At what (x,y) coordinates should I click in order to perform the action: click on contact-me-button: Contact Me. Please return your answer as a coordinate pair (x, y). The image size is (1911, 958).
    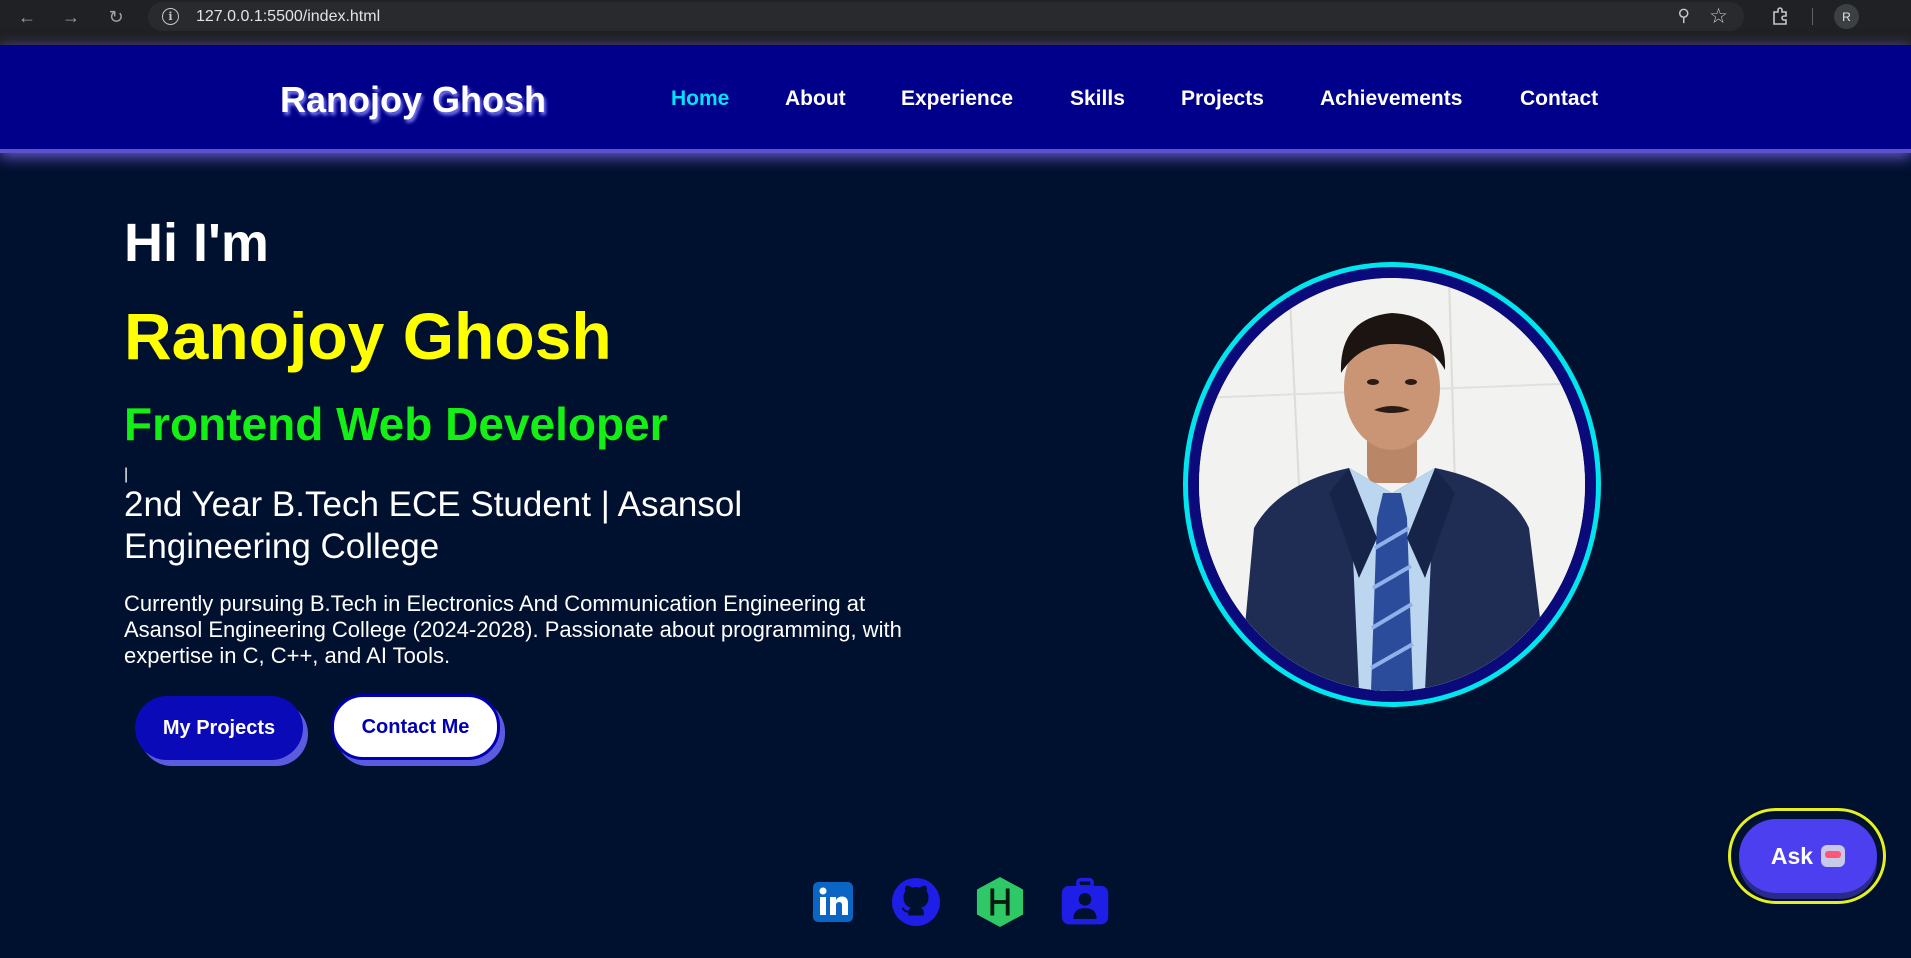
    Looking at the image, I should click on (415, 727).